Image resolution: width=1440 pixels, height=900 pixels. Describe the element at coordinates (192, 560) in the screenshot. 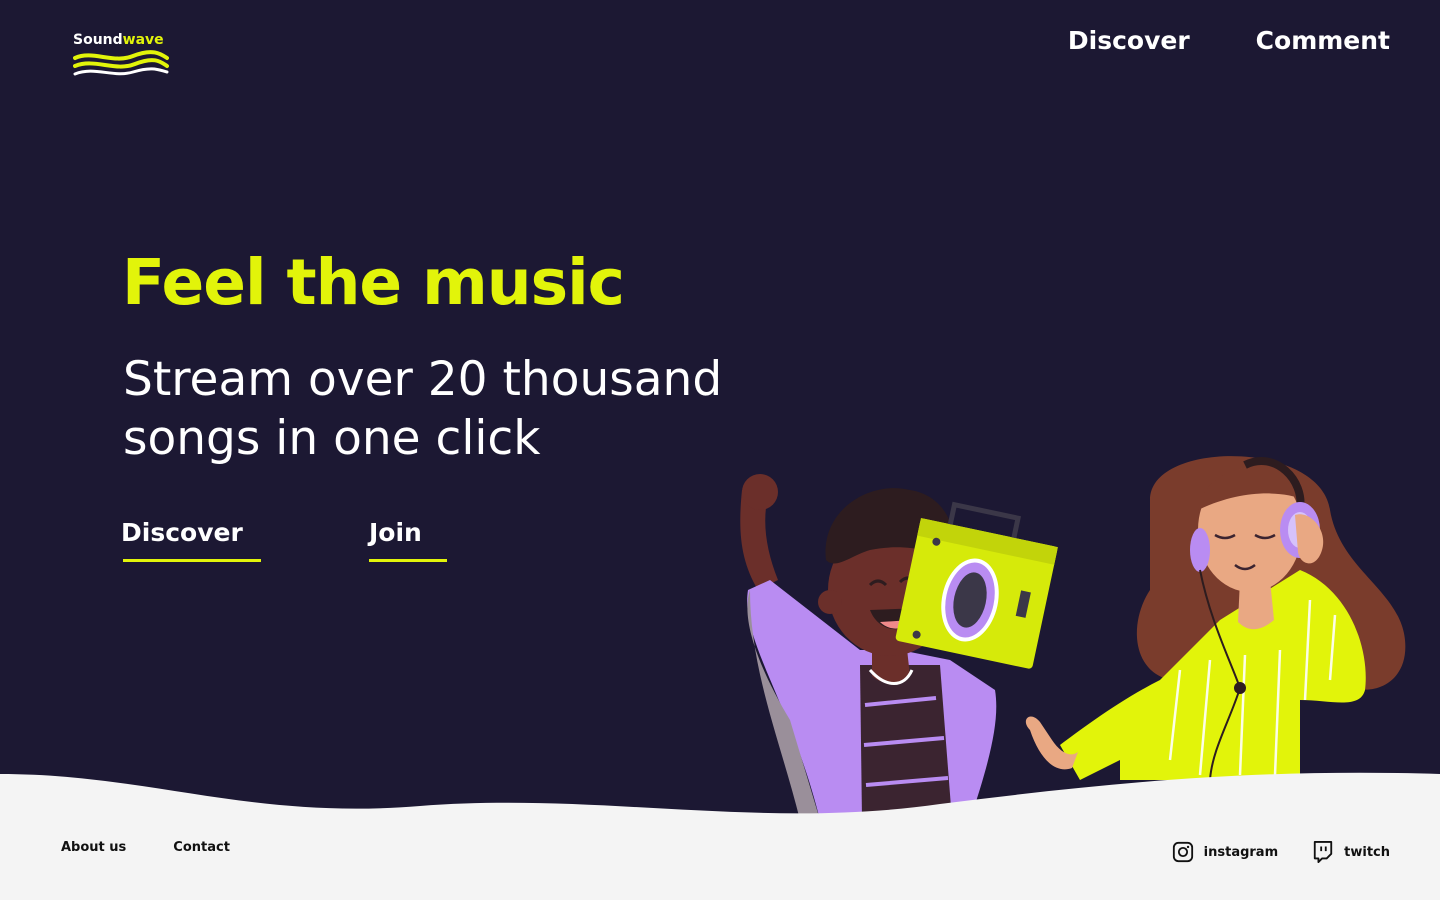

I see `discover-underline` at that location.